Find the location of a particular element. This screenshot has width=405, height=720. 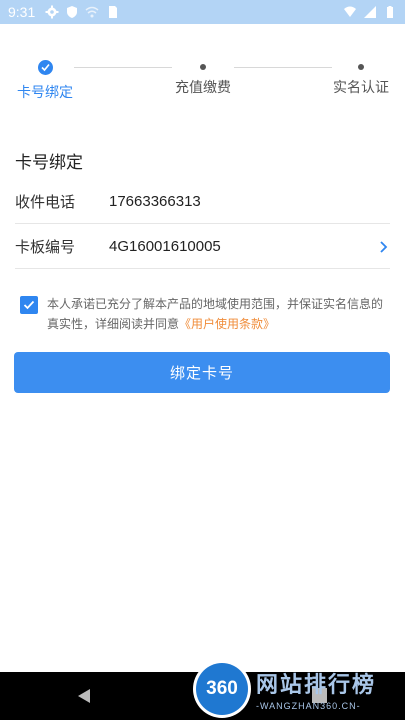

step-label: 充值缴费 is located at coordinates (203, 88).